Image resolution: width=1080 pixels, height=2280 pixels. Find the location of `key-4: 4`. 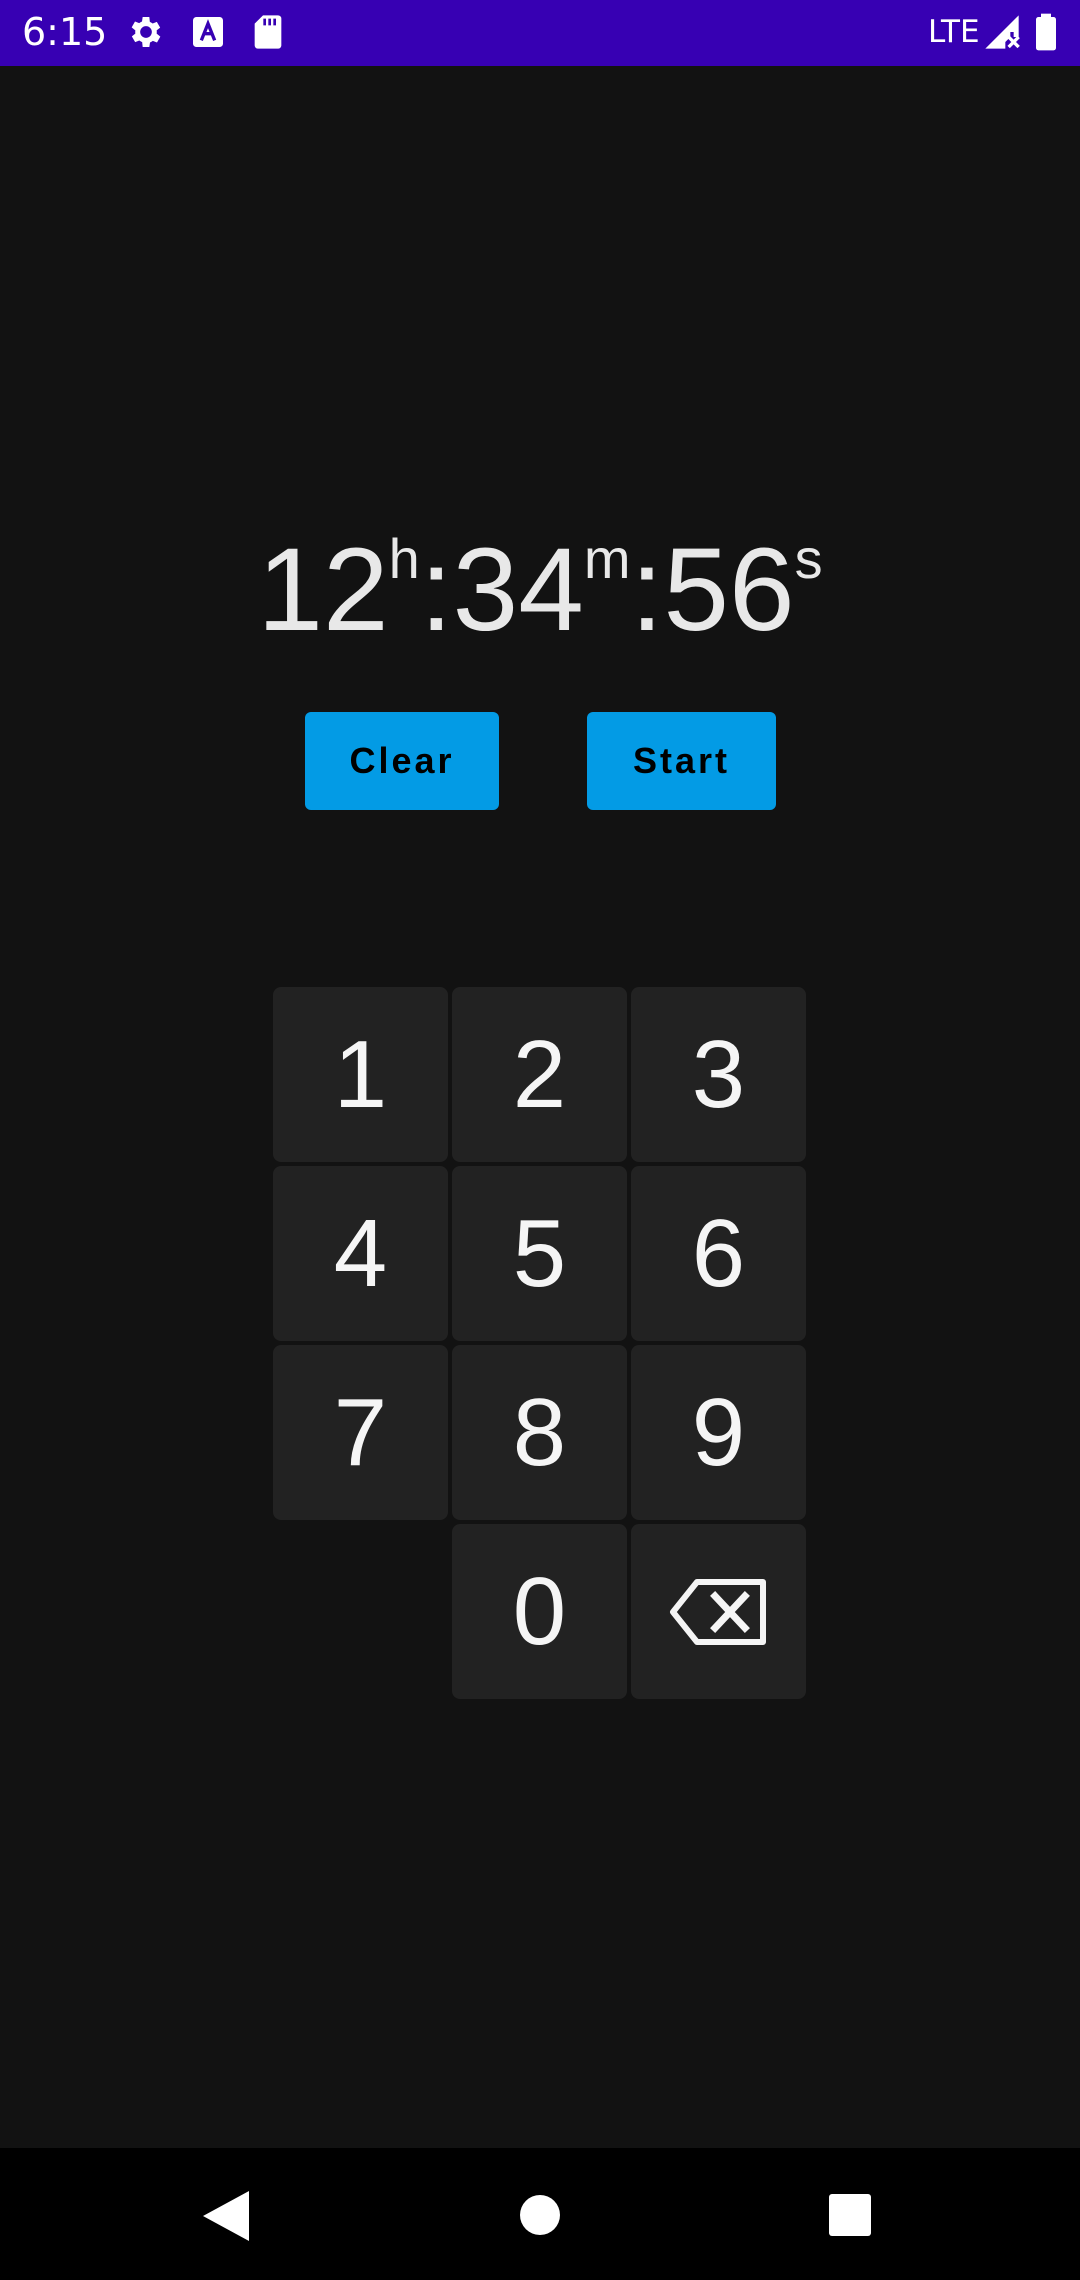

key-4: 4 is located at coordinates (360, 1253).